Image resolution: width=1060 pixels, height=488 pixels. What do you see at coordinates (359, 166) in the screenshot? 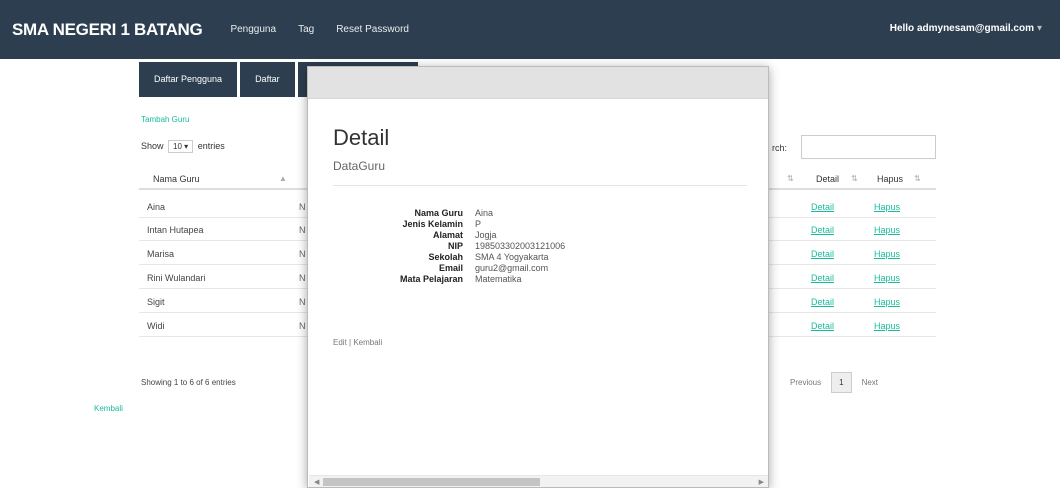
I see `modal-subtitle: DataGuru` at bounding box center [359, 166].